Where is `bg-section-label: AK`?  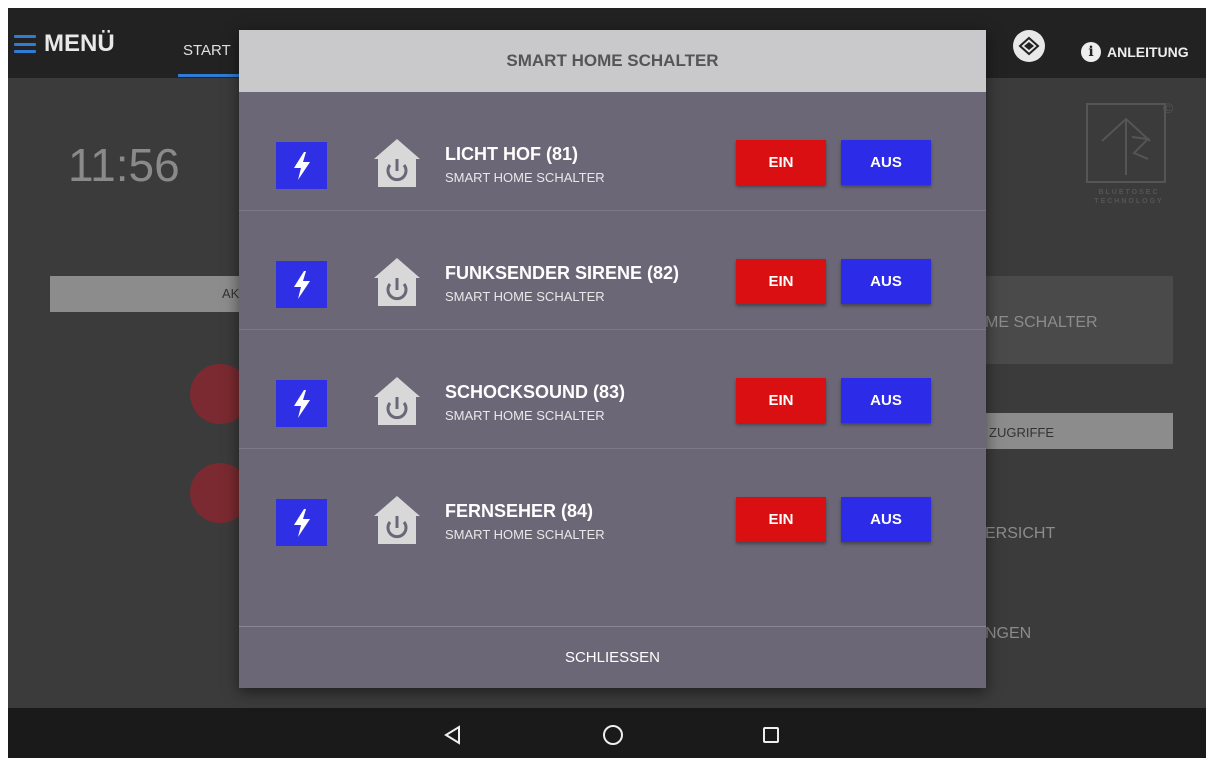
bg-section-label: AK is located at coordinates (231, 293).